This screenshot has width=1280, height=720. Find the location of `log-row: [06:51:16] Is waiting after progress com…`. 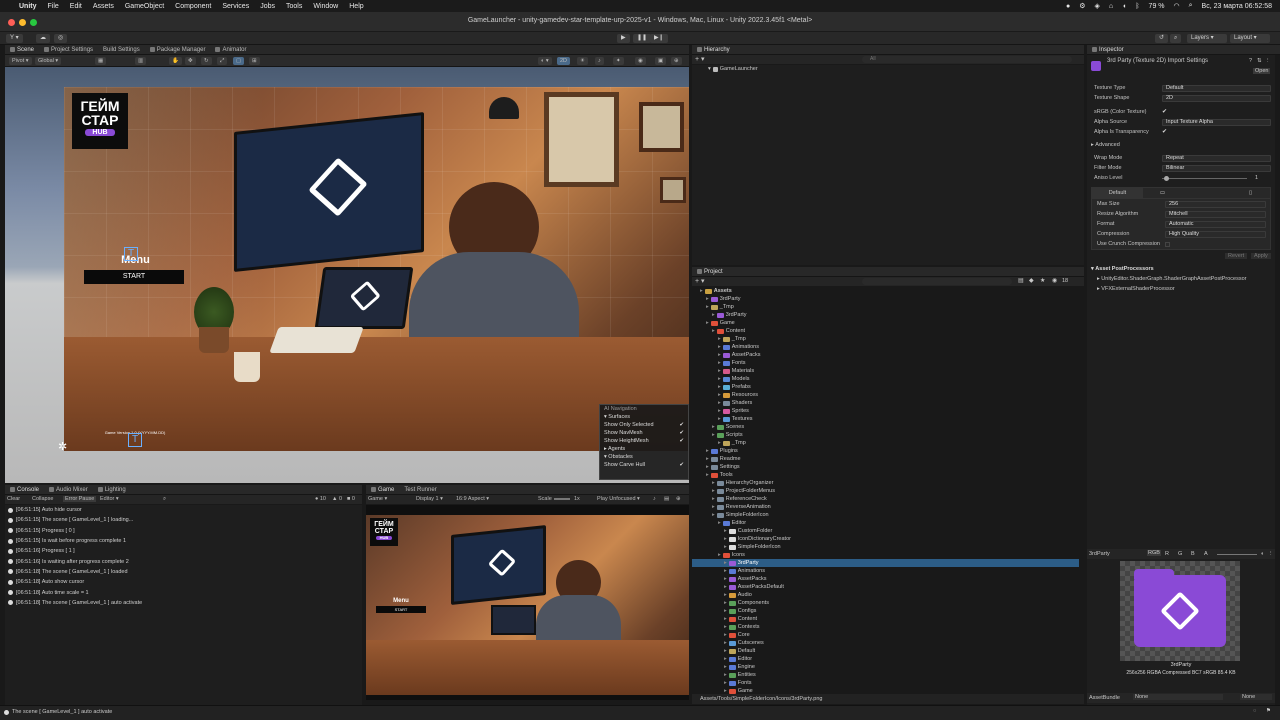

log-row: [06:51:16] Is waiting after progress com… is located at coordinates (183, 561).